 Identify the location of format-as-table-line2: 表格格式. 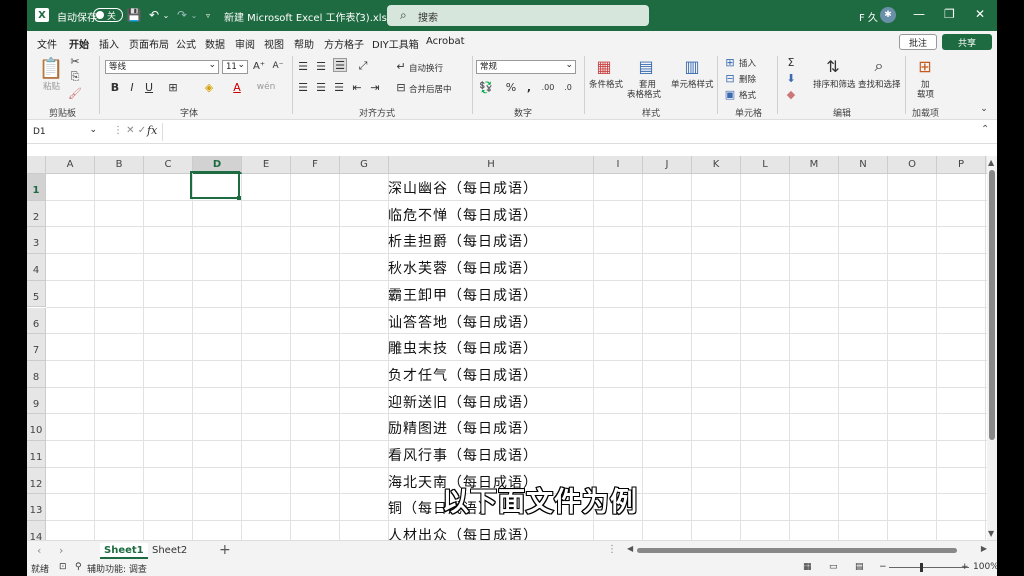
(644, 94).